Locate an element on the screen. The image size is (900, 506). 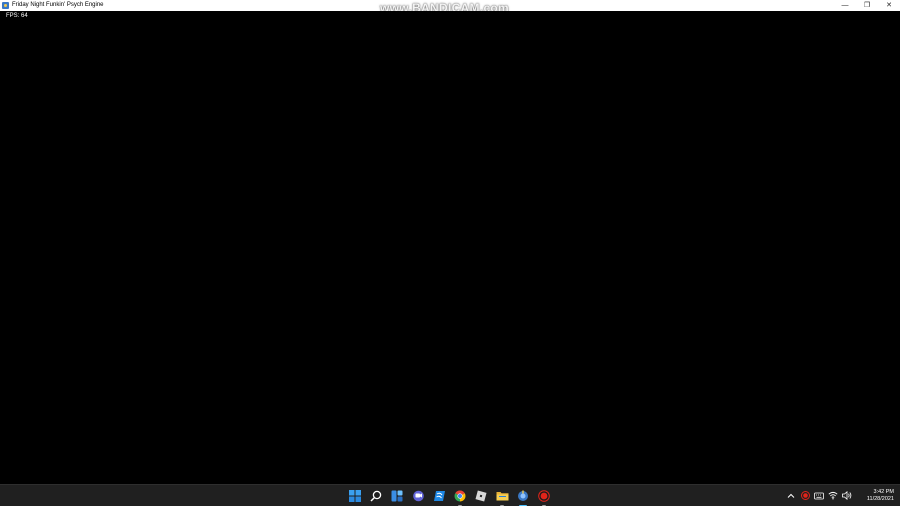
clock-date: 11/28/2021 is located at coordinates (880, 498).